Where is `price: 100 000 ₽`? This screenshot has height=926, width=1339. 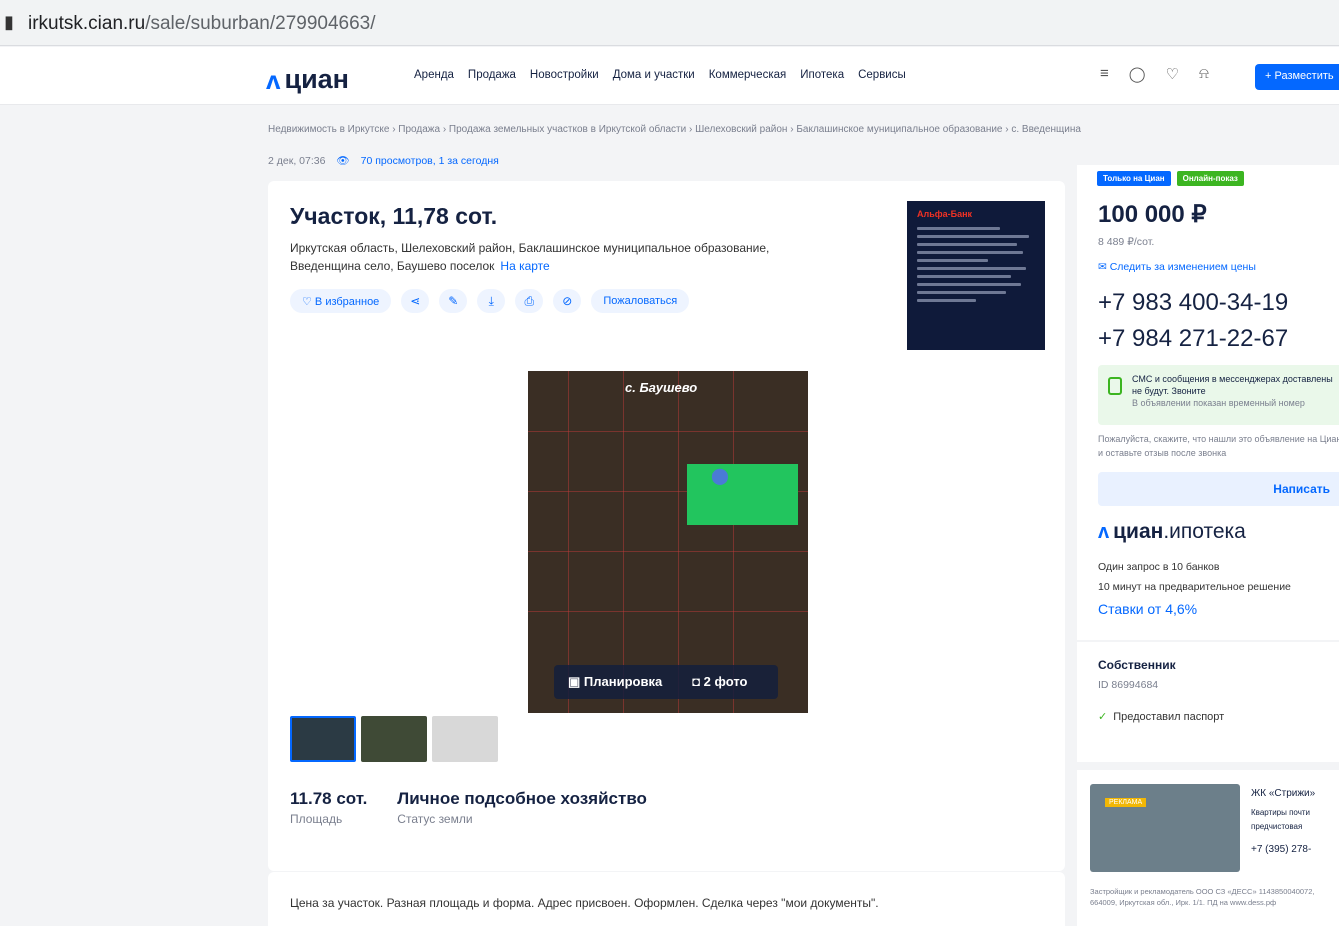 price: 100 000 ₽ is located at coordinates (1152, 214).